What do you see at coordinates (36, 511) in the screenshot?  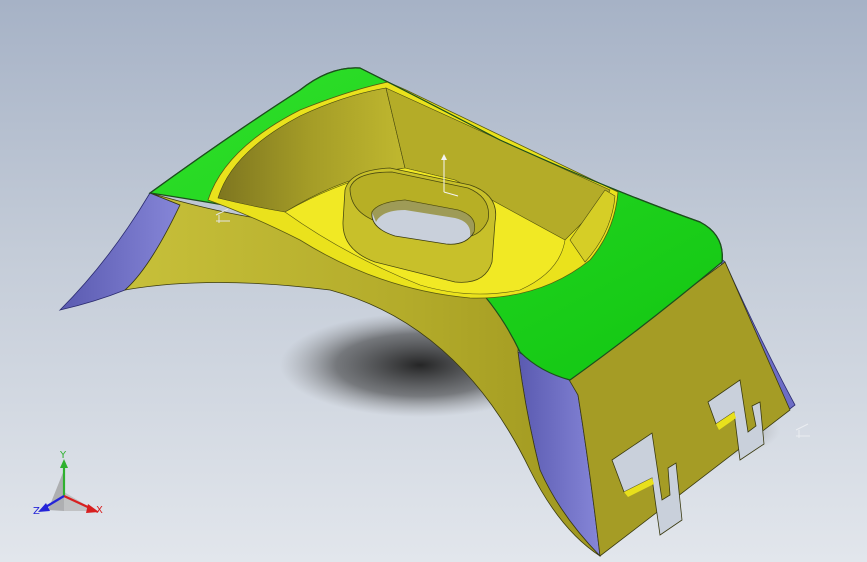 I see `triad-z-label: Z` at bounding box center [36, 511].